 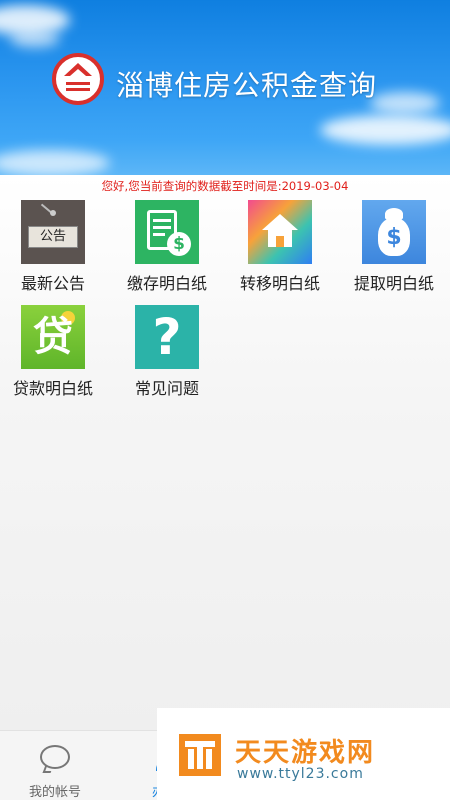 What do you see at coordinates (55, 758) in the screenshot?
I see `chat-bubble-icon` at bounding box center [55, 758].